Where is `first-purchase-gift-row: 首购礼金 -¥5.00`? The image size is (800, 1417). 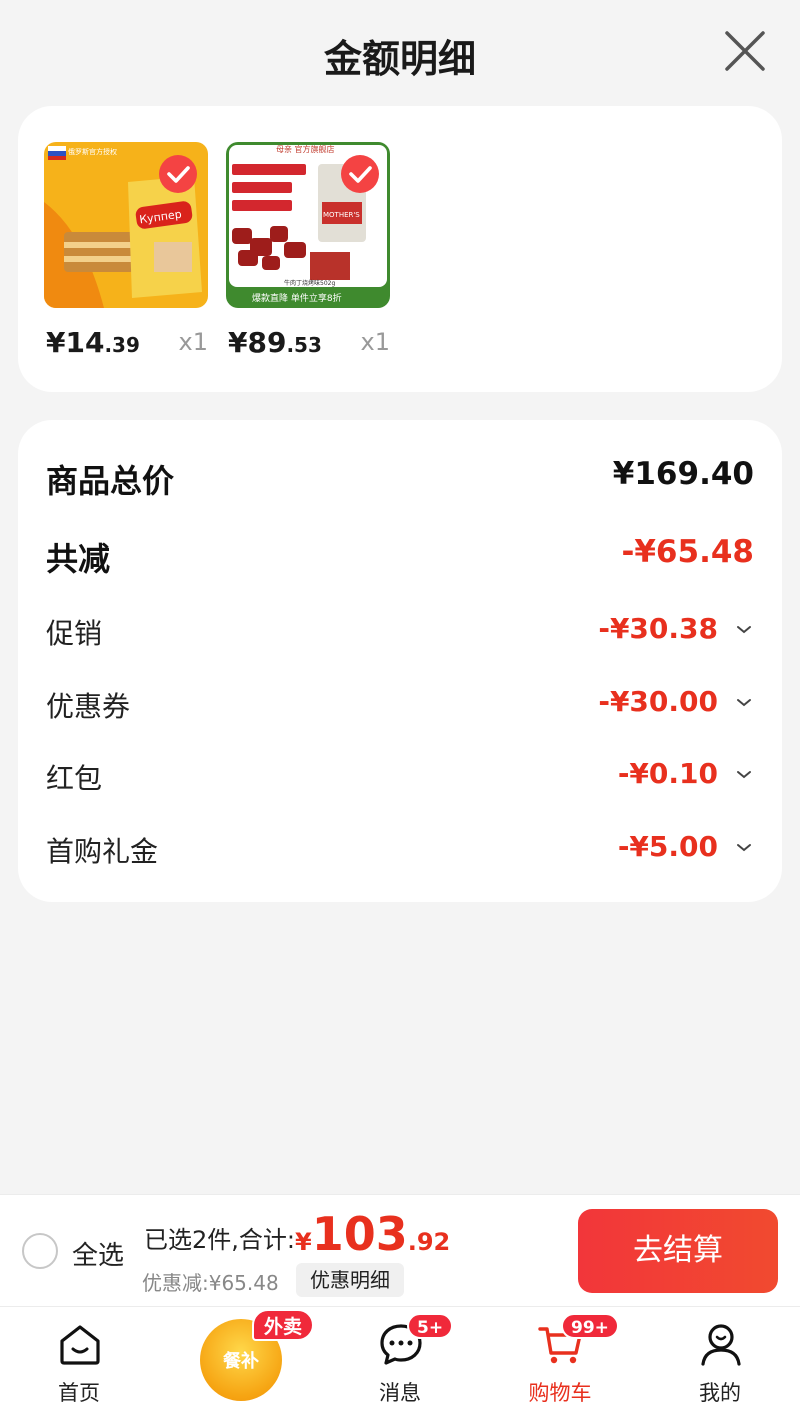 first-purchase-gift-row: 首购礼金 -¥5.00 is located at coordinates (400, 855).